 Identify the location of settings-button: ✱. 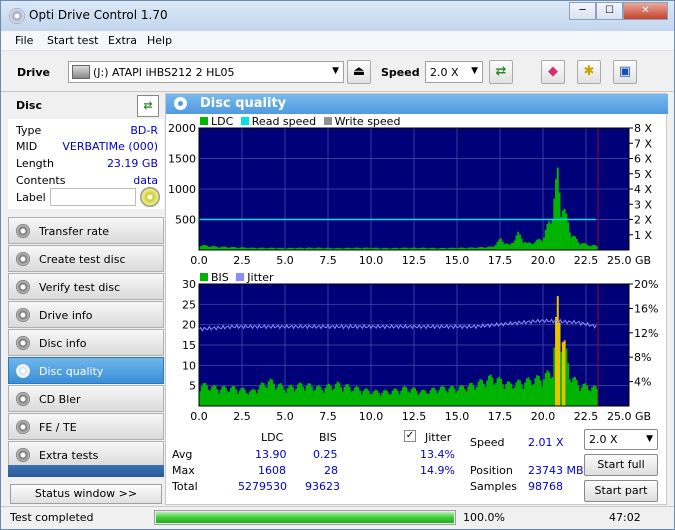
(589, 72).